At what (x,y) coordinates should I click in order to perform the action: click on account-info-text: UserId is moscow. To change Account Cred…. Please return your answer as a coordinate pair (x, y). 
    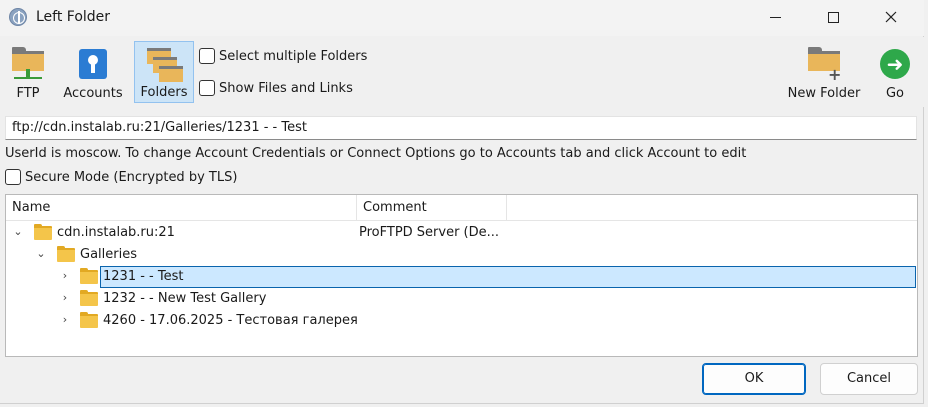
    Looking at the image, I should click on (376, 153).